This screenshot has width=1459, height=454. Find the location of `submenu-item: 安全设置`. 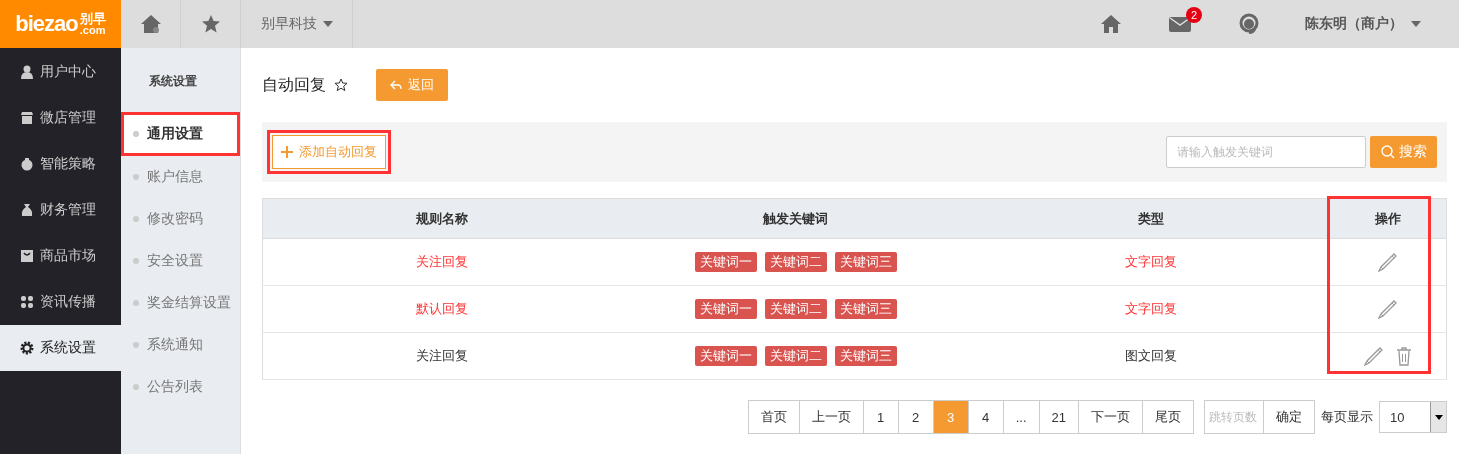

submenu-item: 安全设置 is located at coordinates (180, 261).